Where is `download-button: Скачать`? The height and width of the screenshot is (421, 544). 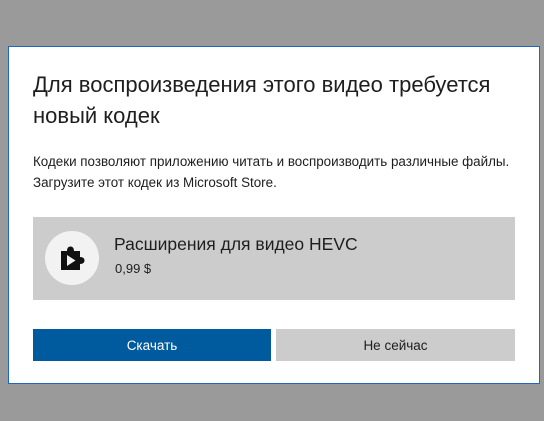
download-button: Скачать is located at coordinates (152, 345).